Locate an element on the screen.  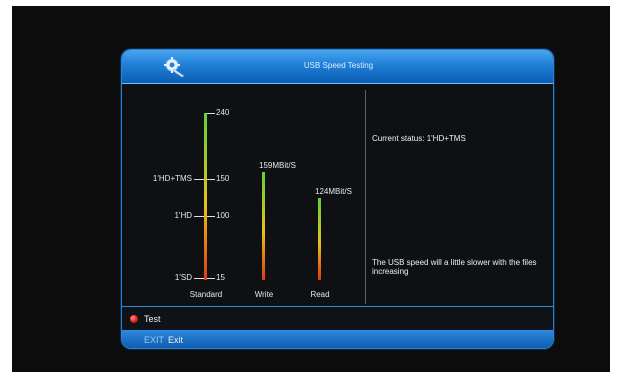
value-label: 124MBit/S is located at coordinates (333, 192).